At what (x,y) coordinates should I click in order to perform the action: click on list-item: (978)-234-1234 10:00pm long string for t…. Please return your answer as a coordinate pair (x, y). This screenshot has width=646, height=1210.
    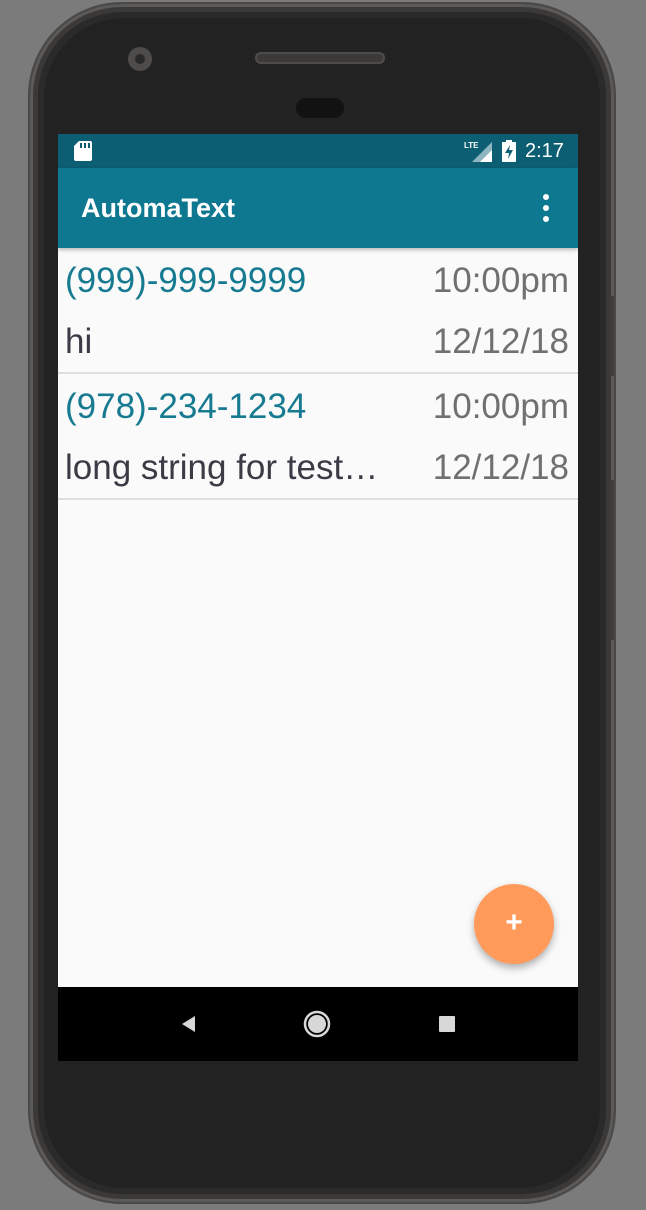
    Looking at the image, I should click on (318, 437).